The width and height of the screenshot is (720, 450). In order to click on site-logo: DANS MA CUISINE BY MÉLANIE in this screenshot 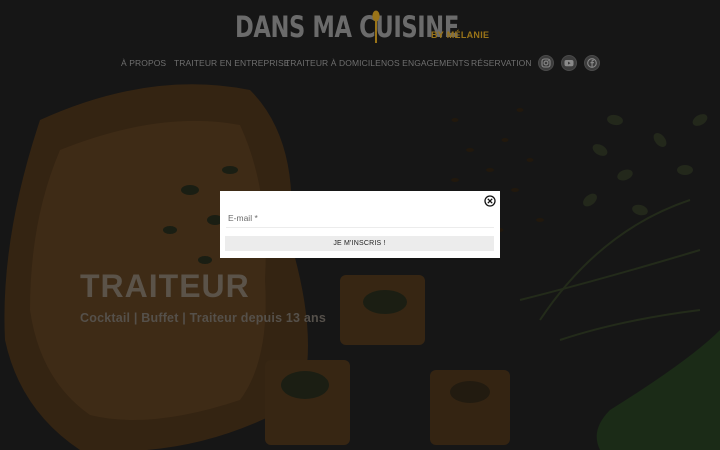, I will do `click(378, 26)`.